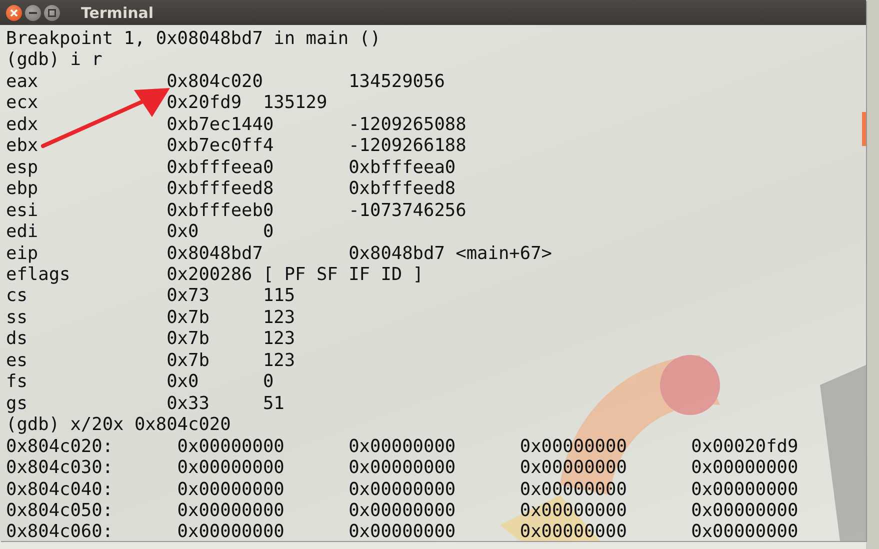 This screenshot has width=879, height=549. I want to click on register-name: eip, so click(22, 253).